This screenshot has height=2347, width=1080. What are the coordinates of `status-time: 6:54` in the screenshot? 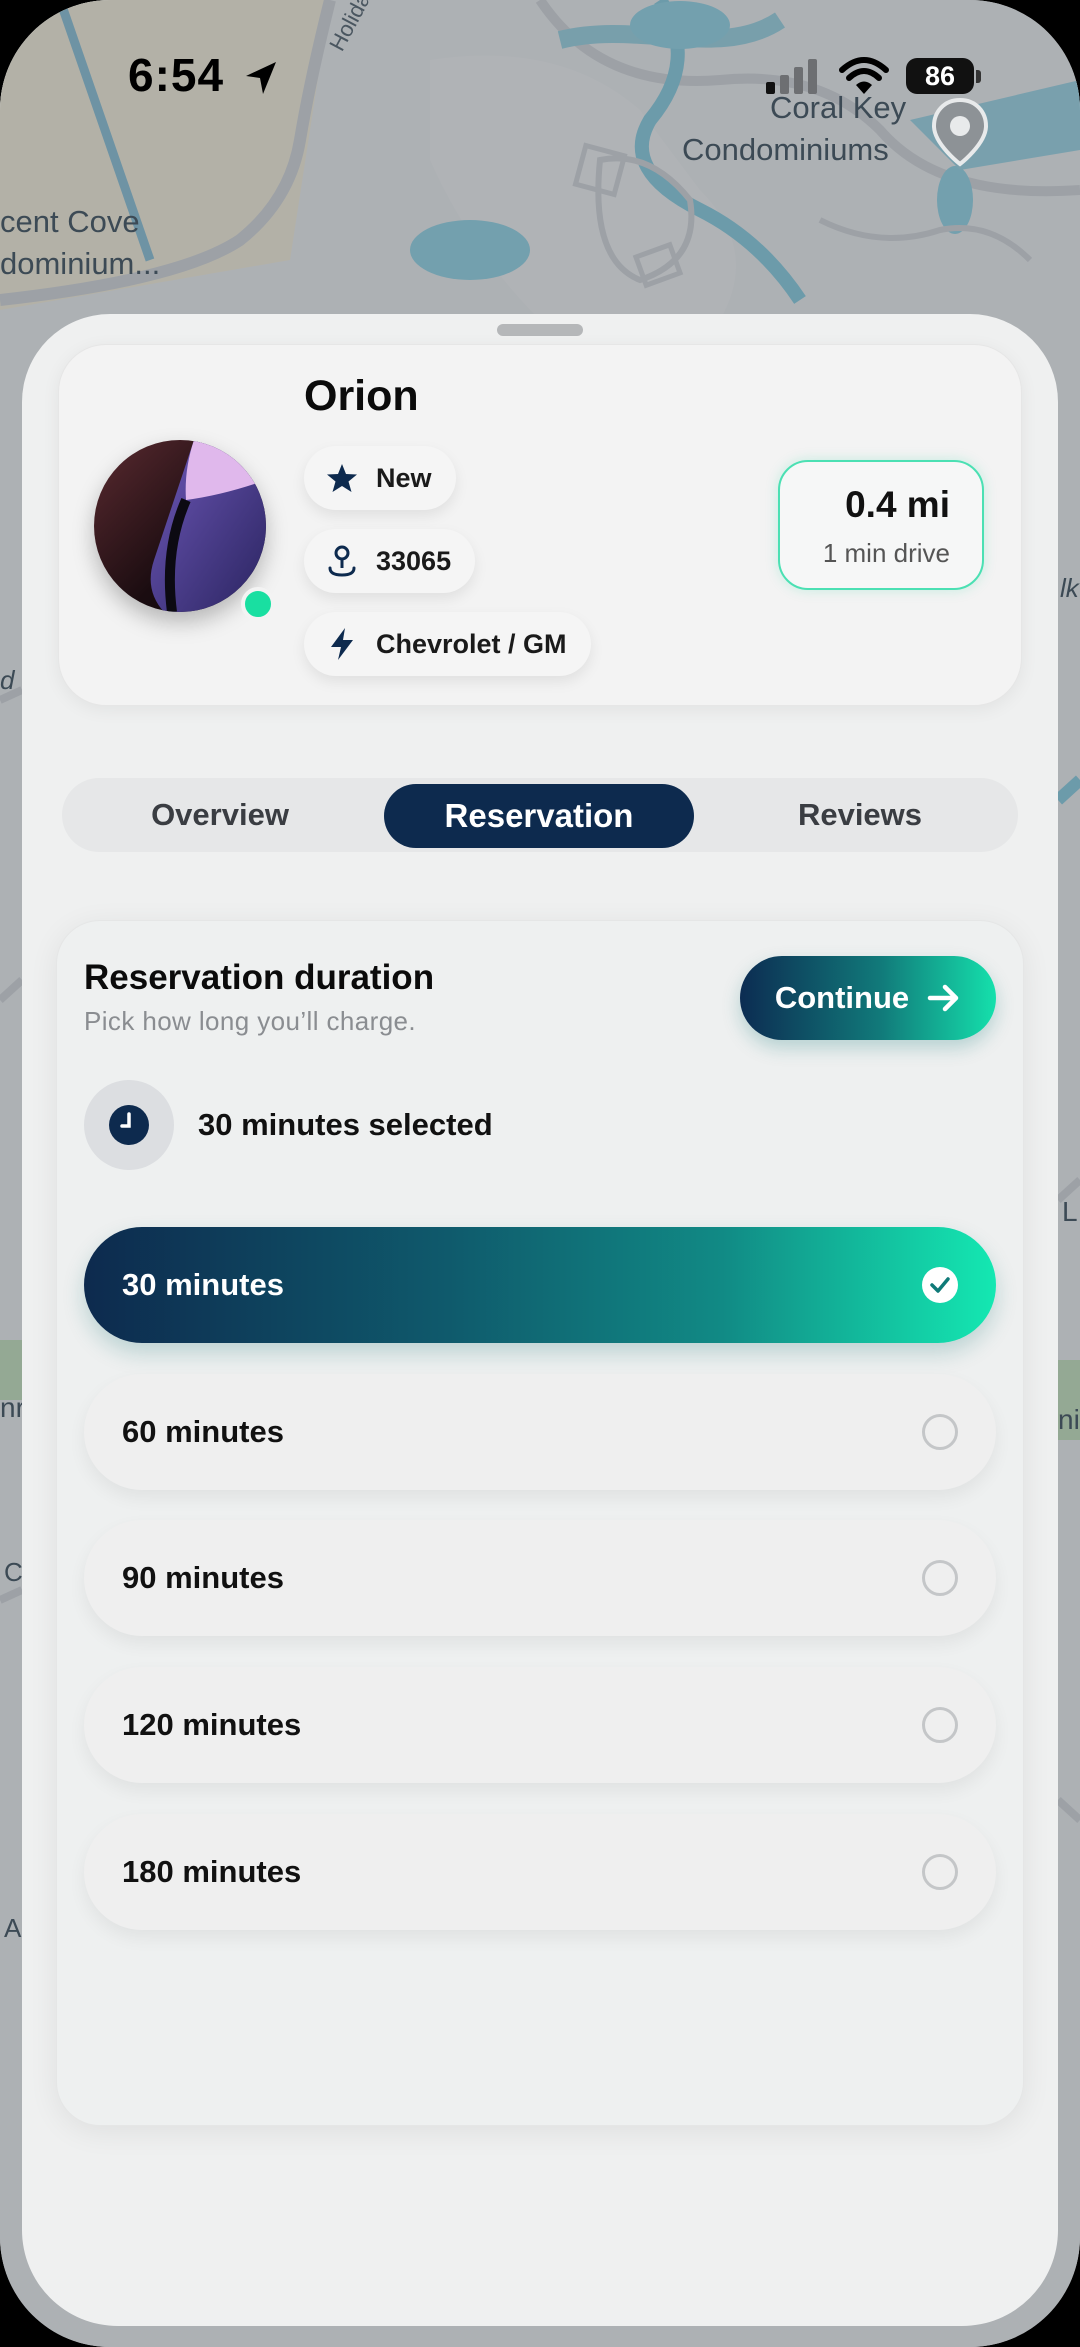 It's located at (176, 75).